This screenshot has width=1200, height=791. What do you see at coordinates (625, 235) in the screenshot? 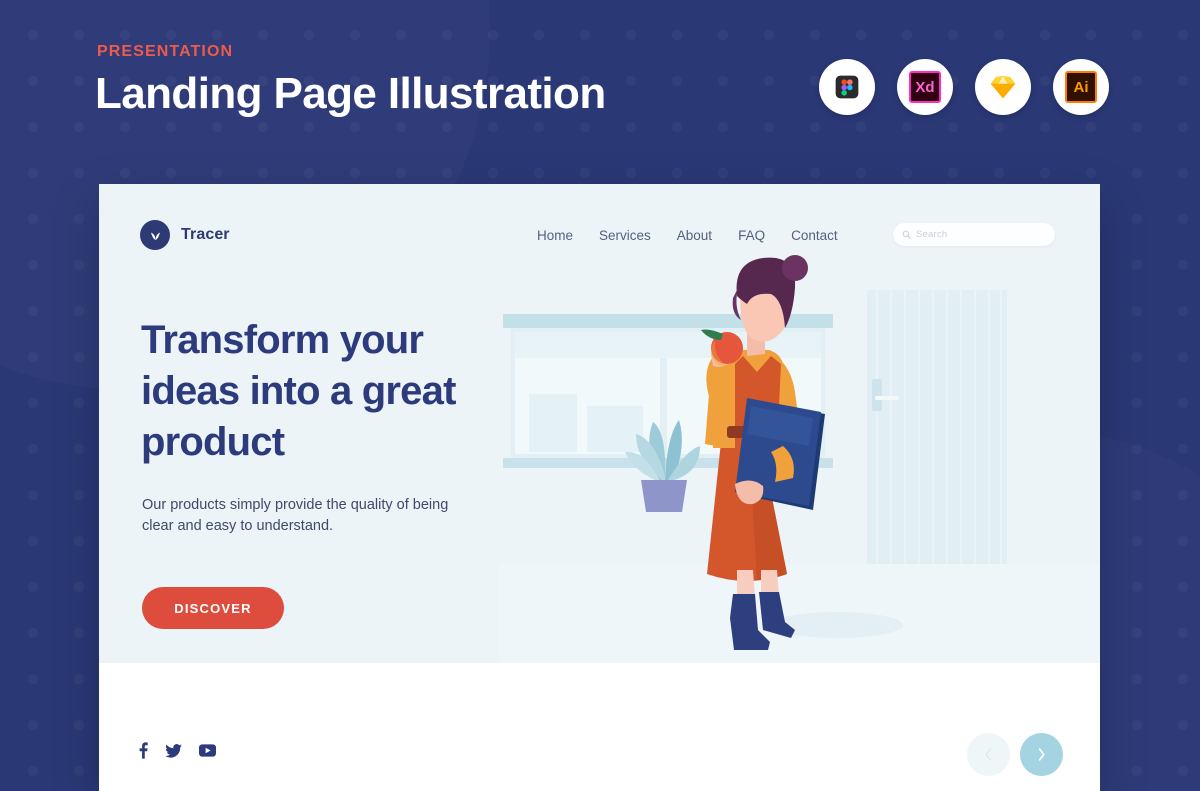
I see `nav-item-services: Services` at bounding box center [625, 235].